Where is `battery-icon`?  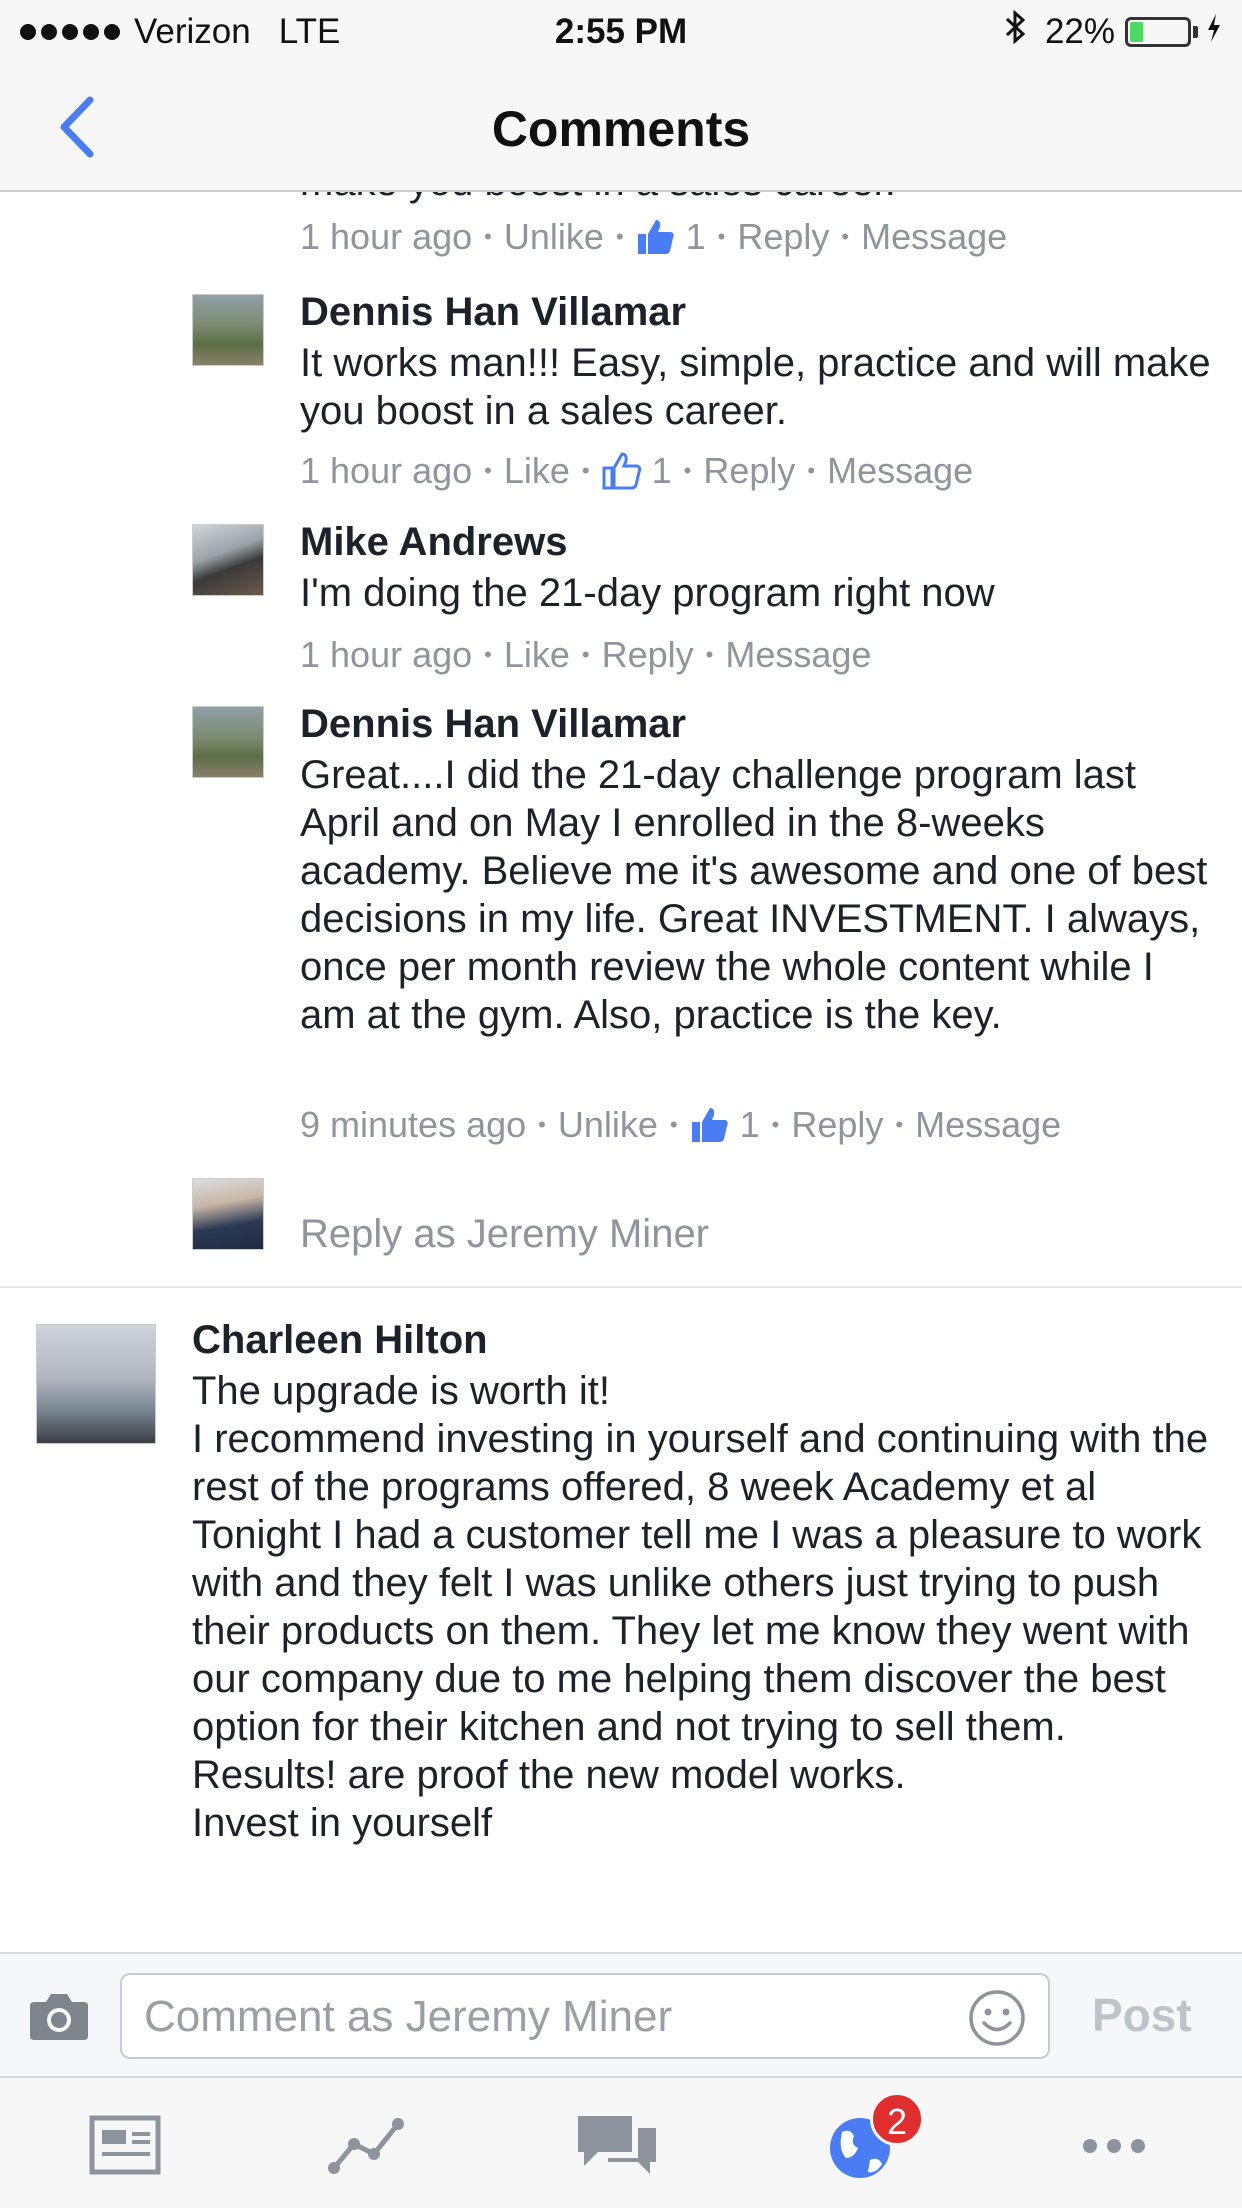
battery-icon is located at coordinates (1158, 31).